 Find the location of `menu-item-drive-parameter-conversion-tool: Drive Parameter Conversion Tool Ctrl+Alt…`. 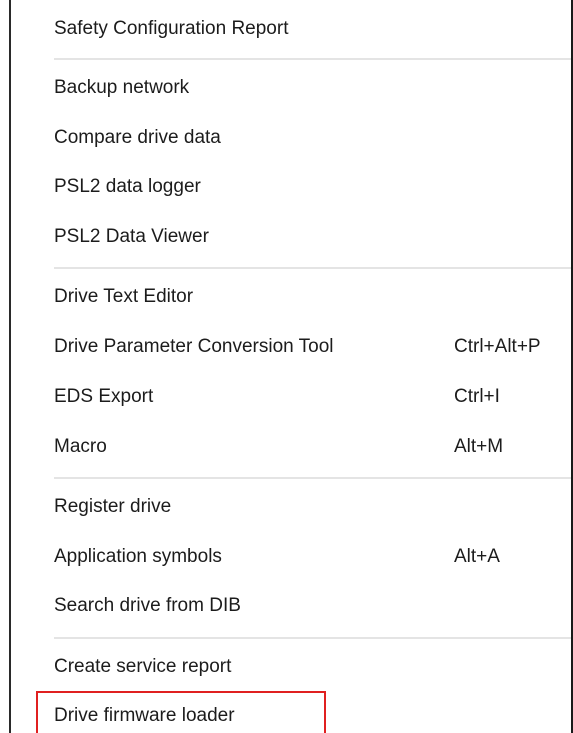

menu-item-drive-parameter-conversion-tool: Drive Parameter Conversion Tool Ctrl+Alt… is located at coordinates (311, 347).